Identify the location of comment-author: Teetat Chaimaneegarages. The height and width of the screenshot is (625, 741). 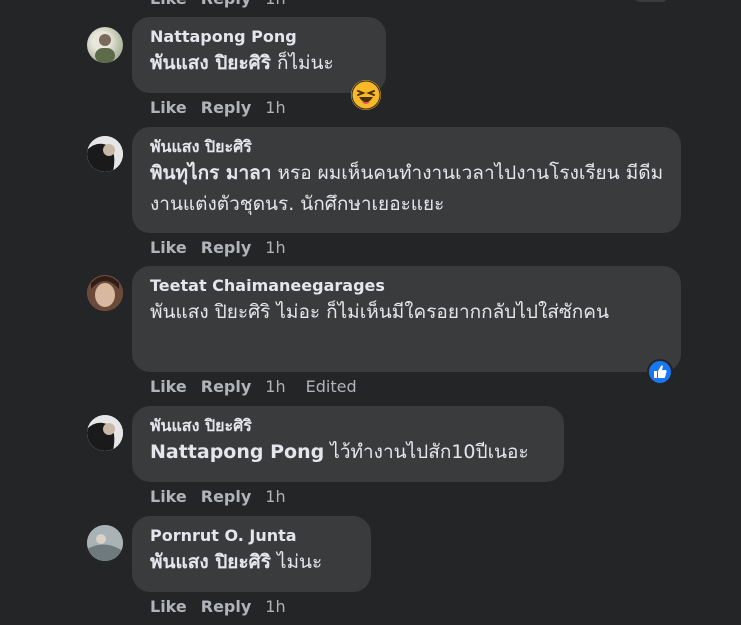
(408, 286).